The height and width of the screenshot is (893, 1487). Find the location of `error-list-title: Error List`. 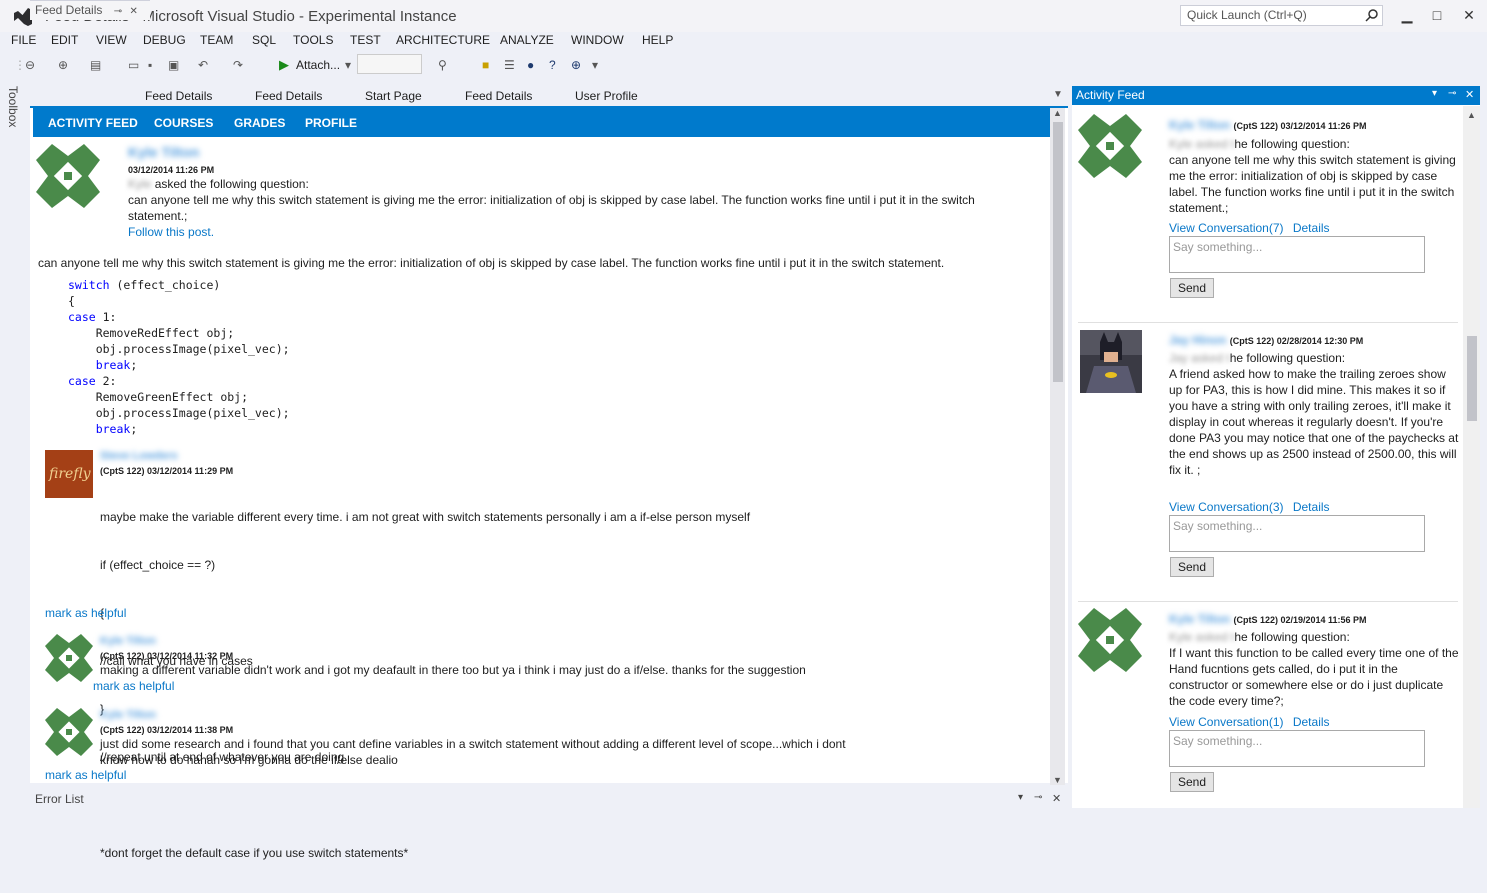

error-list-title: Error List is located at coordinates (59, 799).